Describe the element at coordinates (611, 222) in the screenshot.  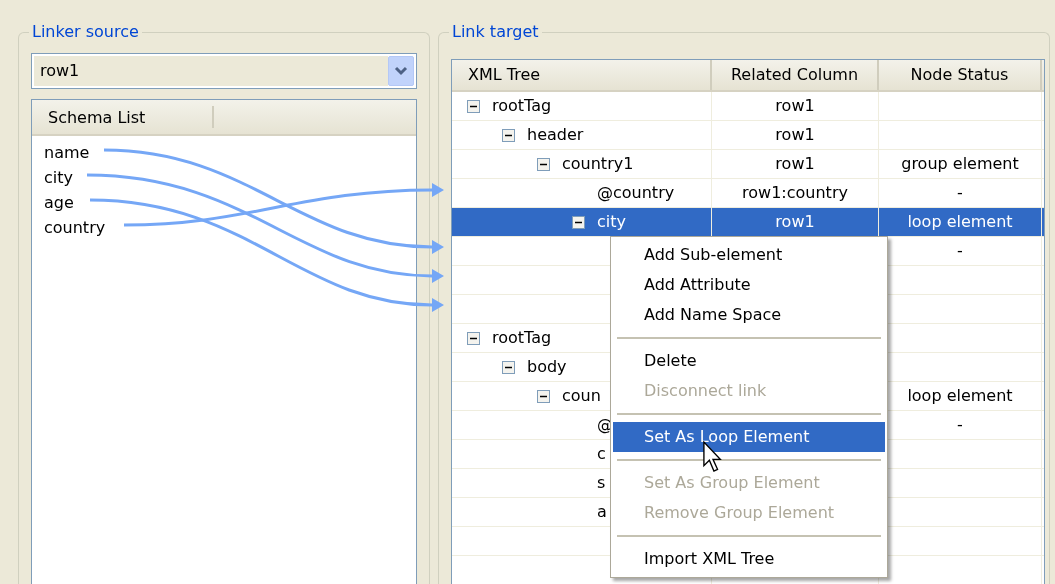
I see `tree-node: city` at that location.